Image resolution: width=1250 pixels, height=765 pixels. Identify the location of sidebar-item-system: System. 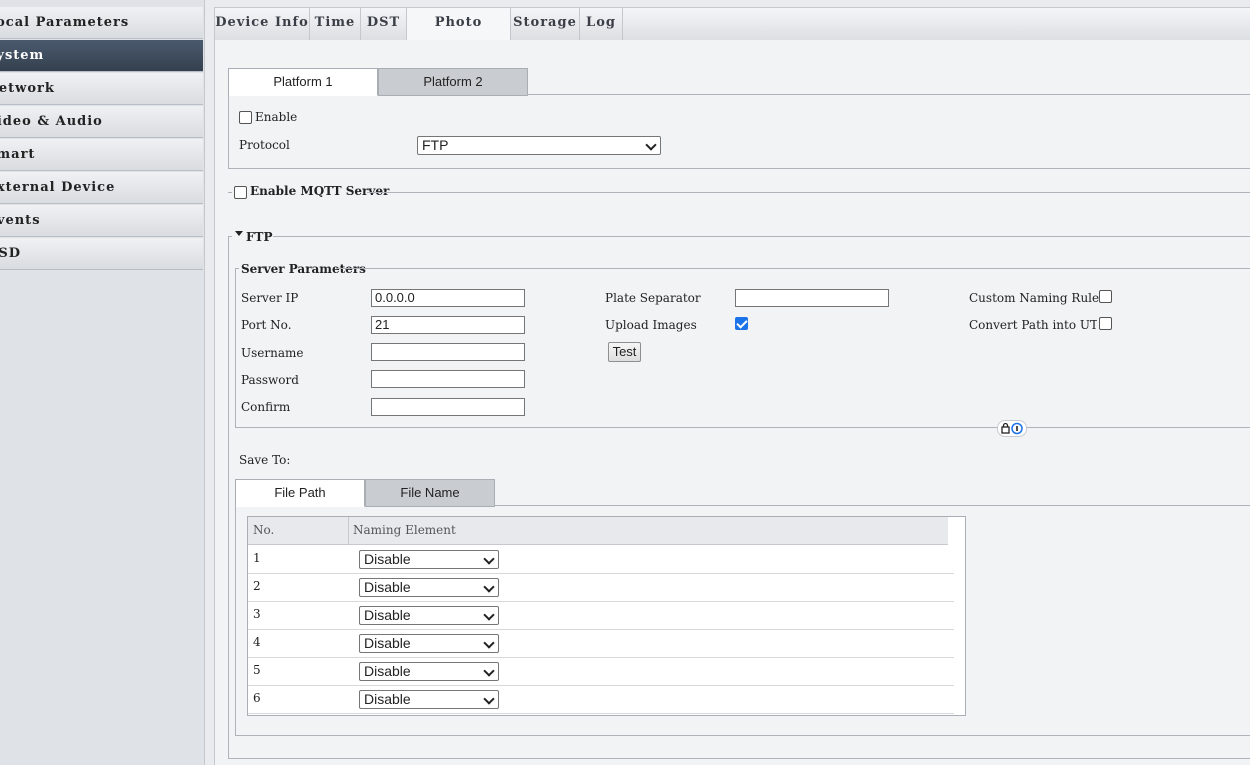
(101, 56).